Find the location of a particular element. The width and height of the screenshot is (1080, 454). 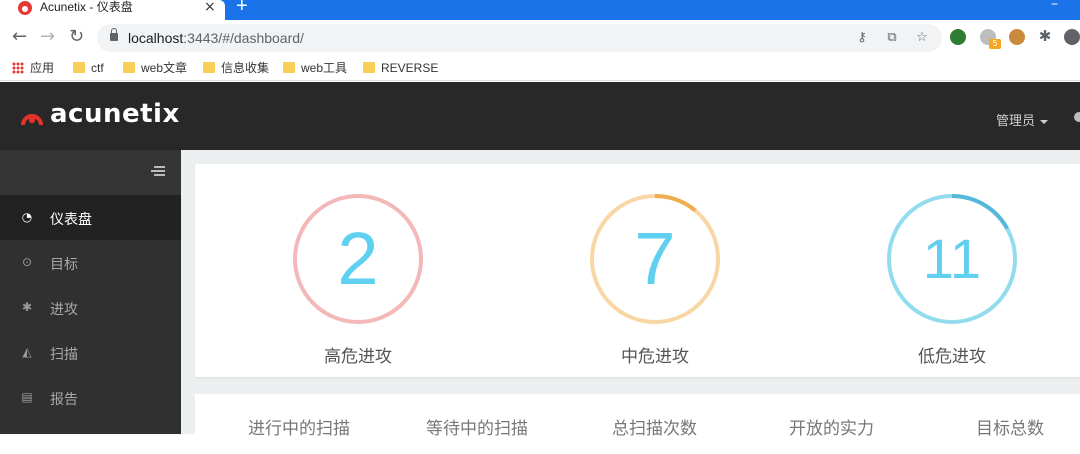

url-text: localhost:3443/#/dashboard/ is located at coordinates (216, 38).